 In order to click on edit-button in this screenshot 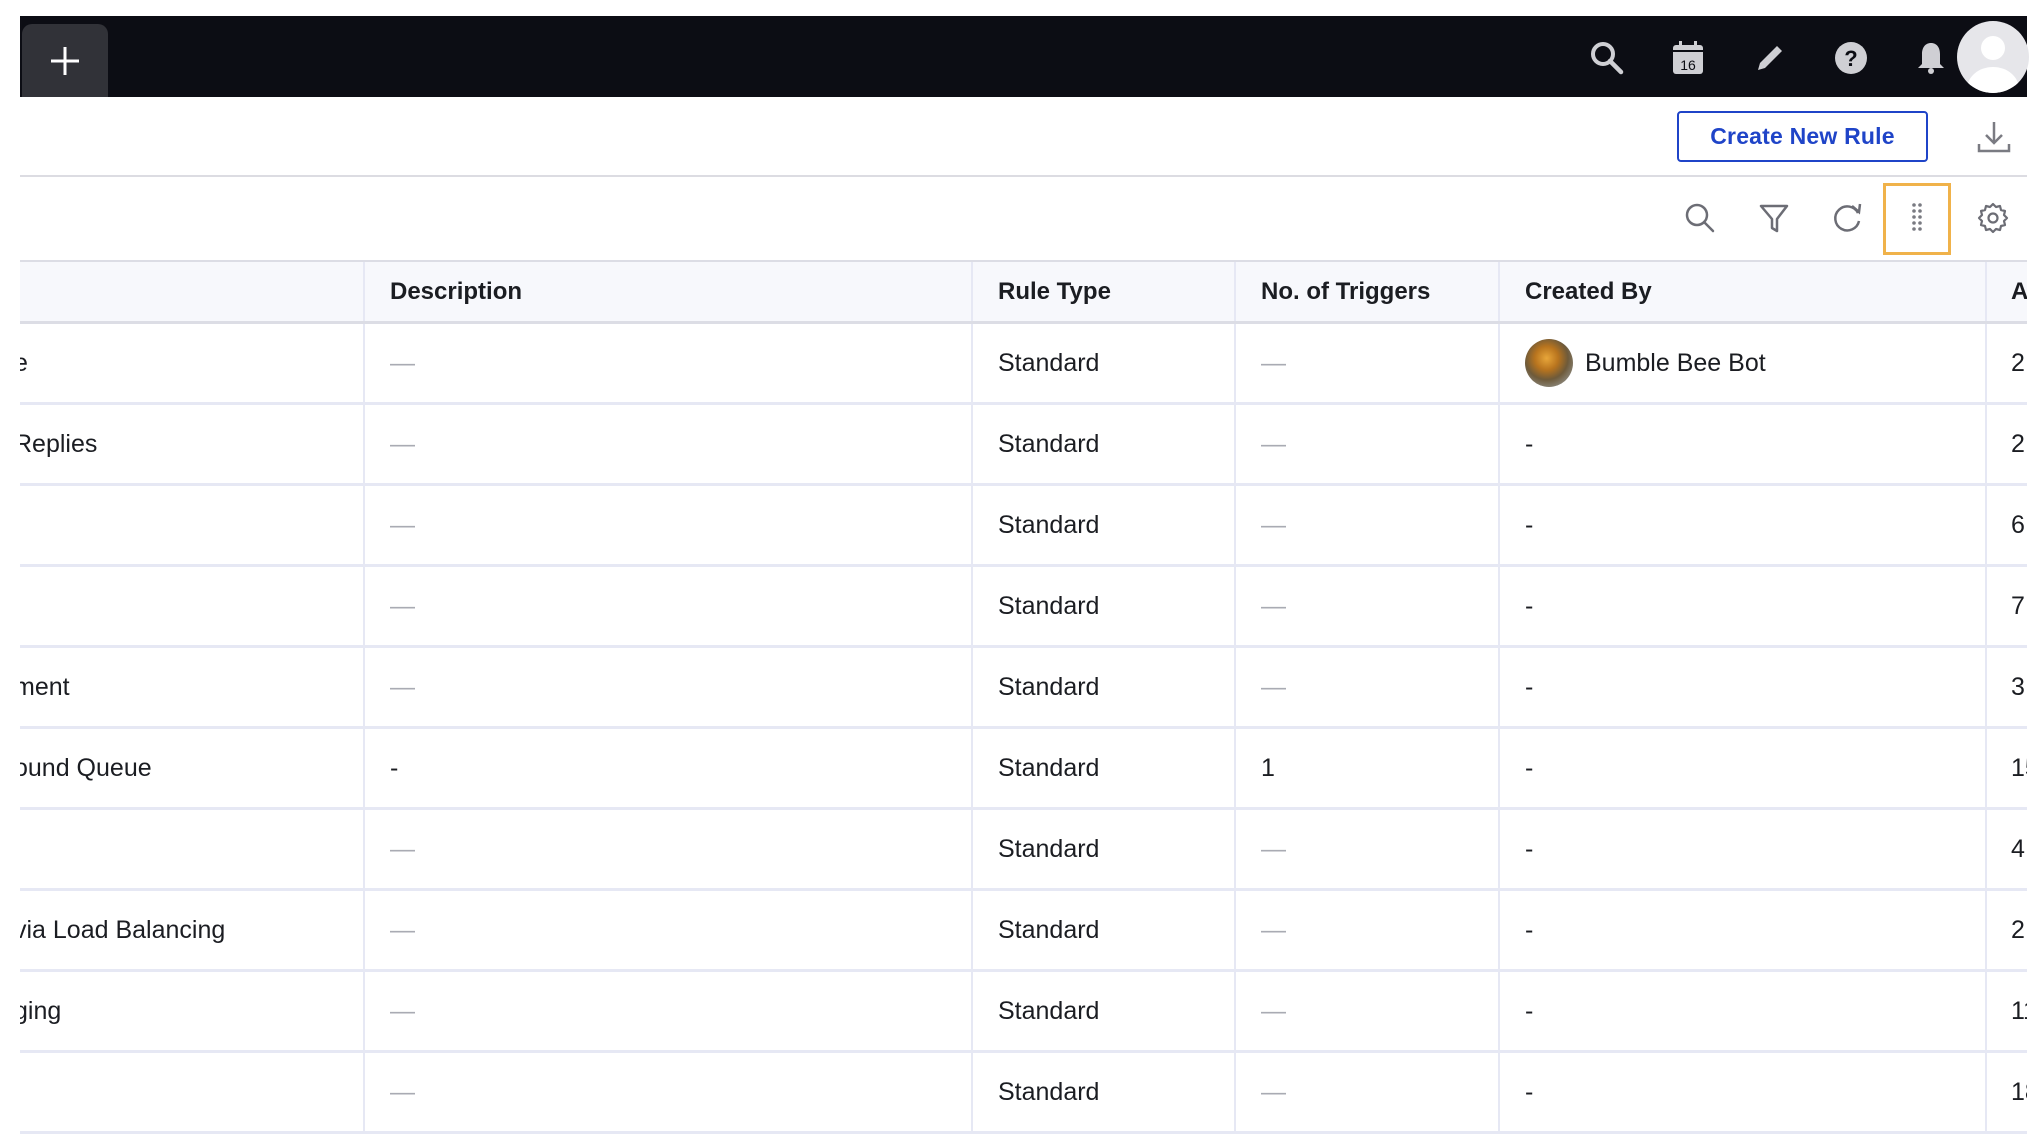, I will do `click(1770, 58)`.